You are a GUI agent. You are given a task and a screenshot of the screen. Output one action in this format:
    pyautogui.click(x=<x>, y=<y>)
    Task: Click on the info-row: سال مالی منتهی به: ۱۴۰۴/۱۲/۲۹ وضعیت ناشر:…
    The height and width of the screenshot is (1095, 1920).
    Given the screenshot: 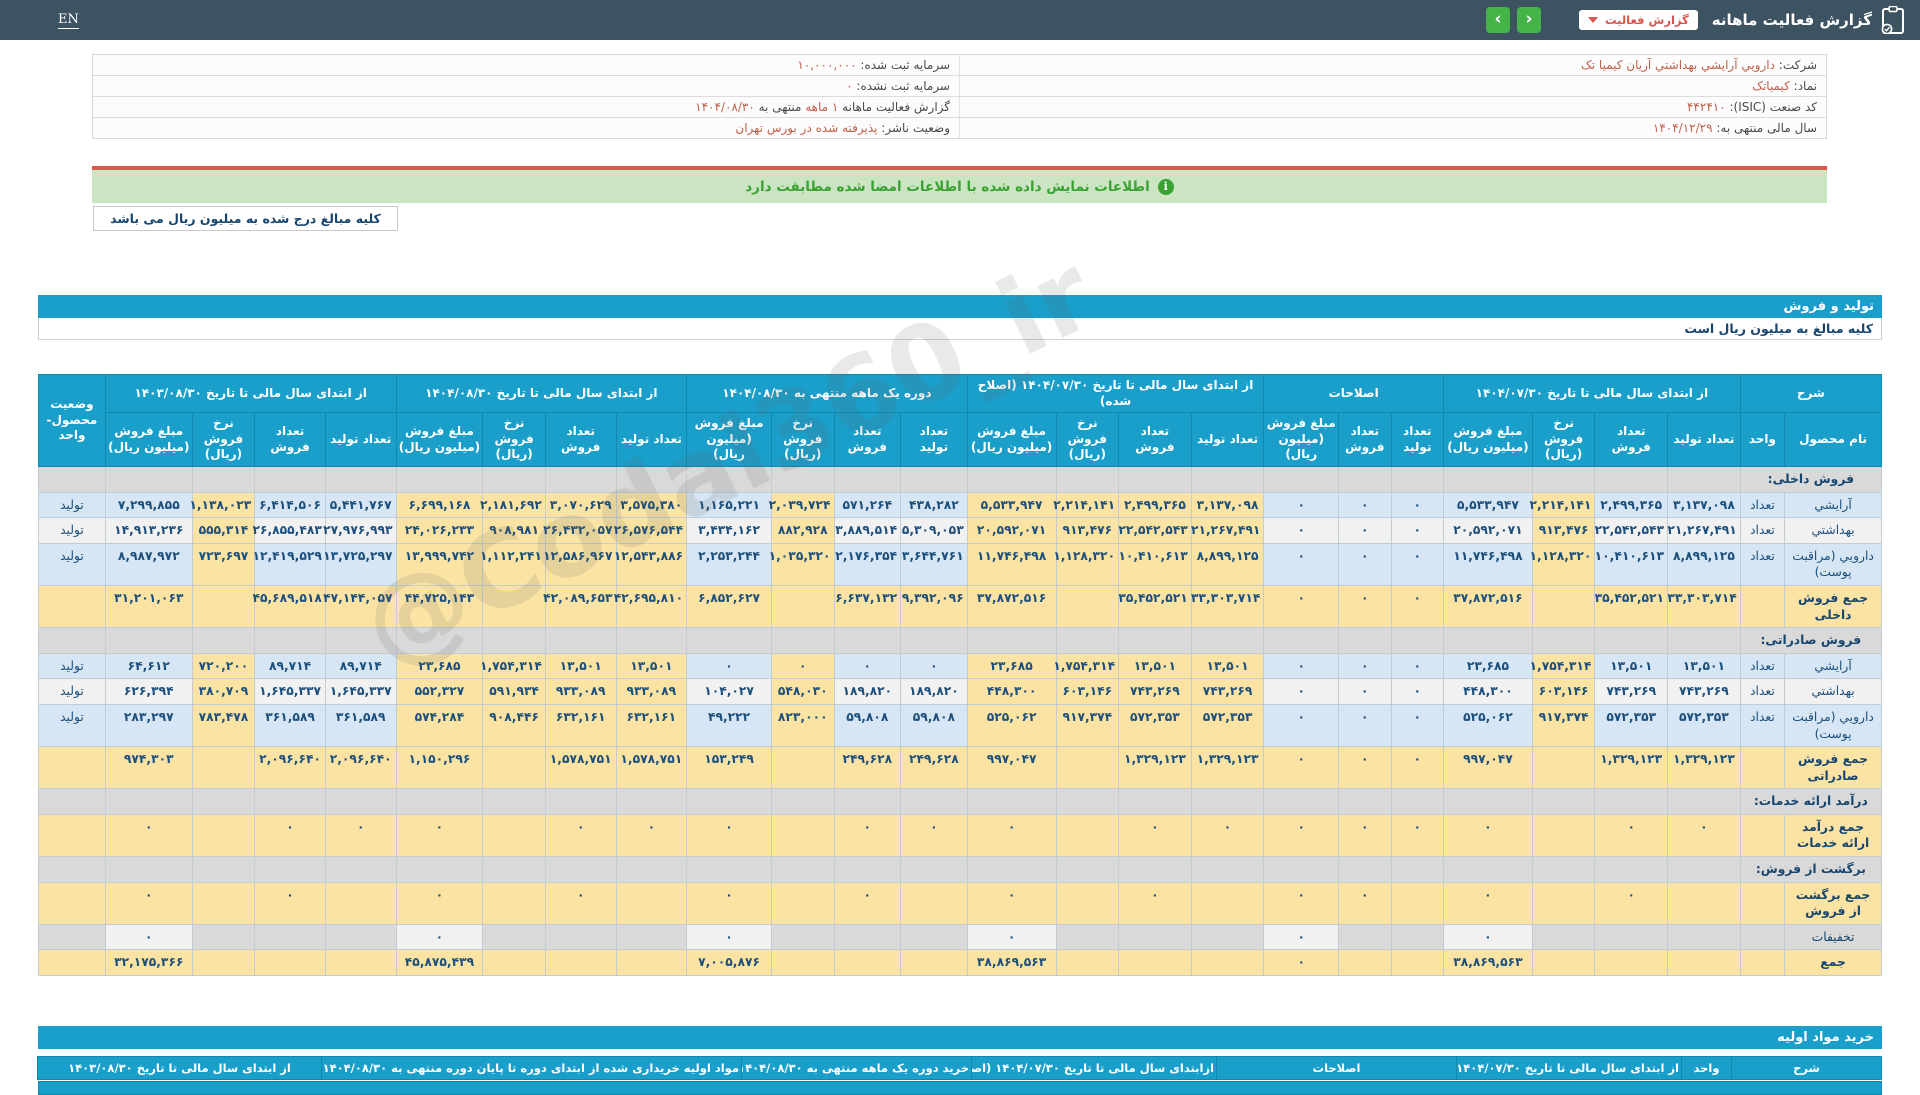 What is the action you would take?
    pyautogui.click(x=959, y=127)
    